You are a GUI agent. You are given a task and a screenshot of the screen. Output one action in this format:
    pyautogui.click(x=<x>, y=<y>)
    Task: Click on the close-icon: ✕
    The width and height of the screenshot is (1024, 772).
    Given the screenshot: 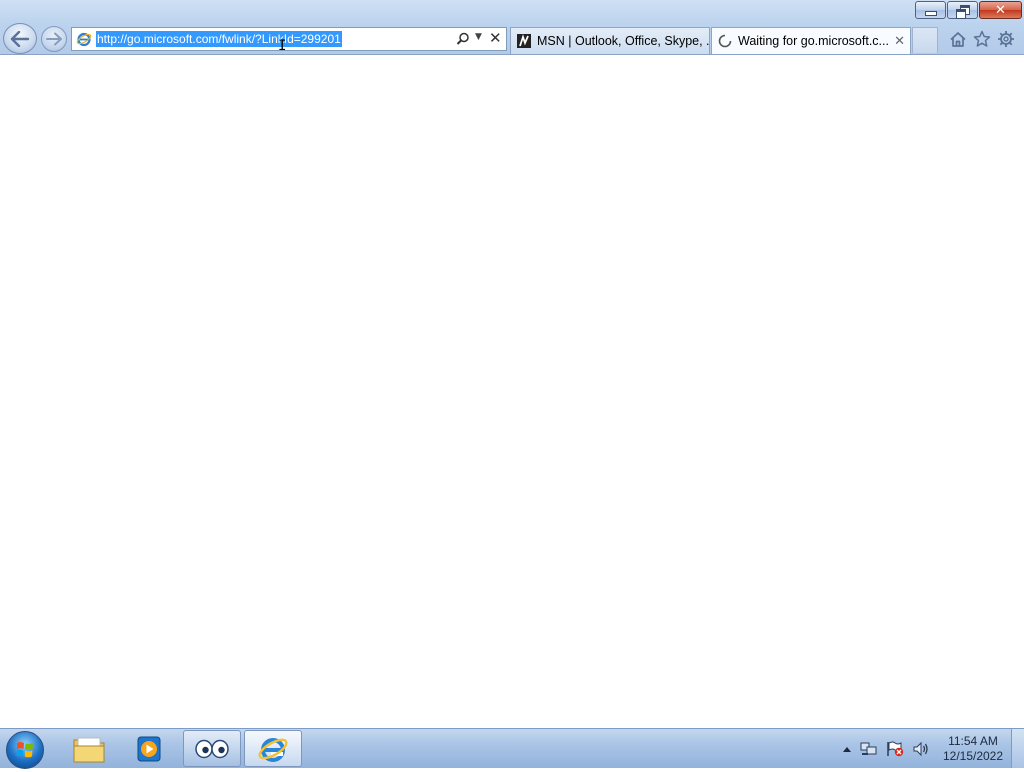 What is the action you would take?
    pyautogui.click(x=1000, y=10)
    